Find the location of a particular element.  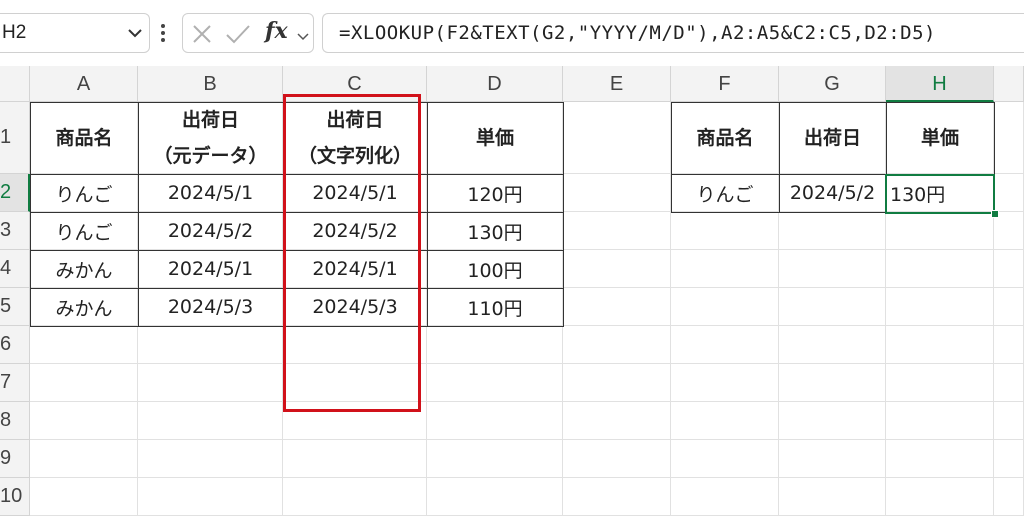

row-header-8: 8 is located at coordinates (15, 421).